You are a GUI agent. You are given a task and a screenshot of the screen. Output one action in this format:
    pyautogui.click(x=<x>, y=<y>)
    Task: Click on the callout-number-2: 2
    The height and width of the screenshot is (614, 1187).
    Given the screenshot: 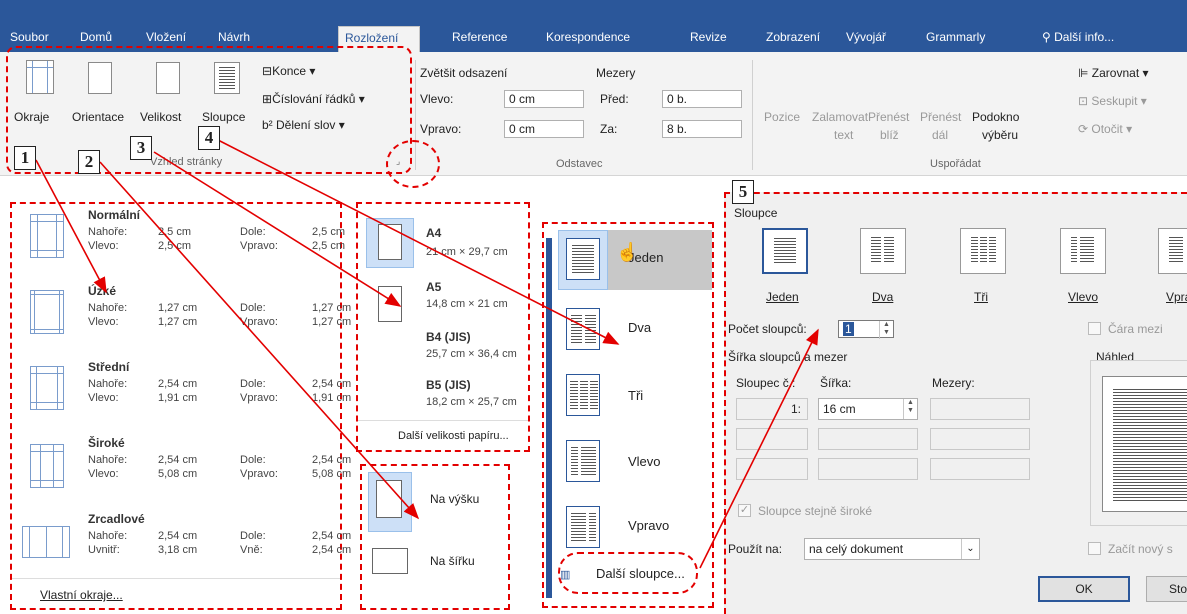 What is the action you would take?
    pyautogui.click(x=89, y=162)
    